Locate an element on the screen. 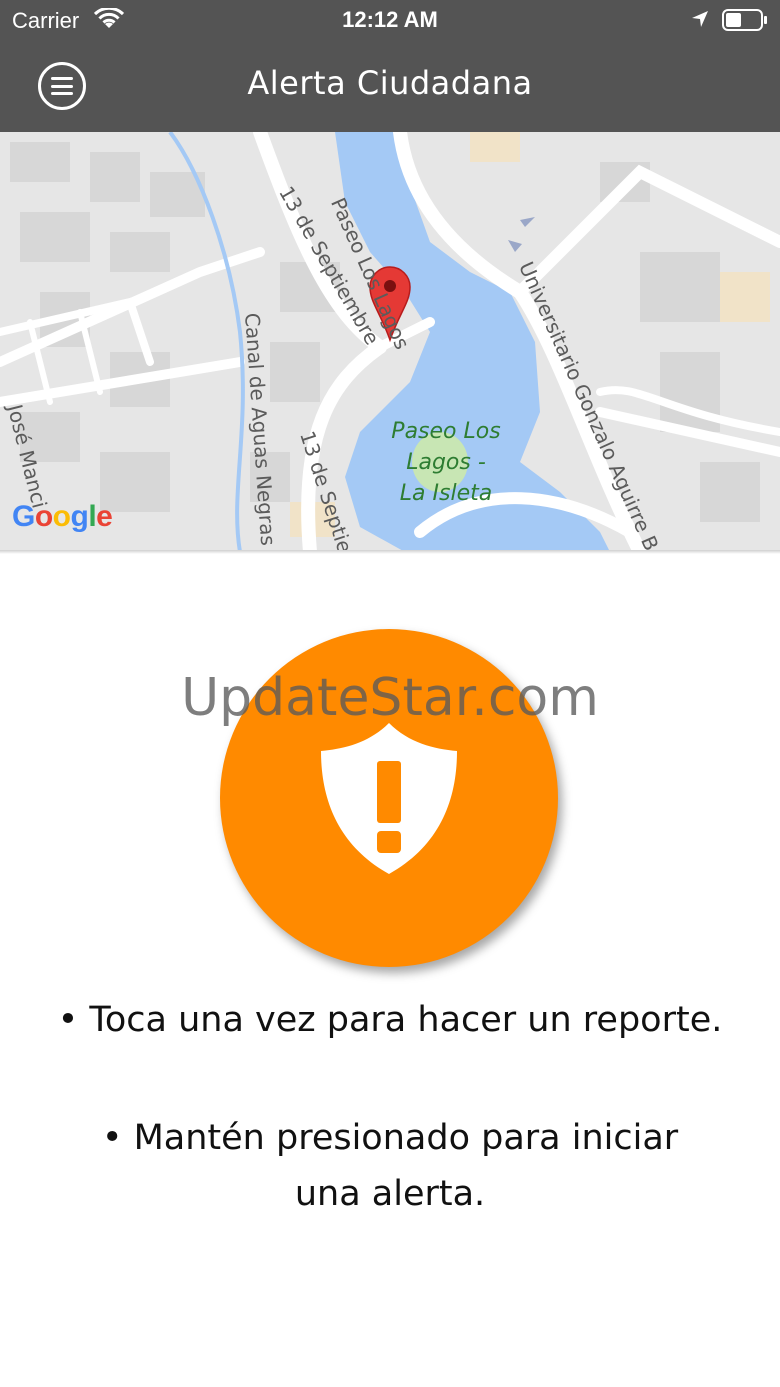 The width and height of the screenshot is (780, 1387). map-label-park: Paseo Los Lagos - La Isleta is located at coordinates (446, 462).